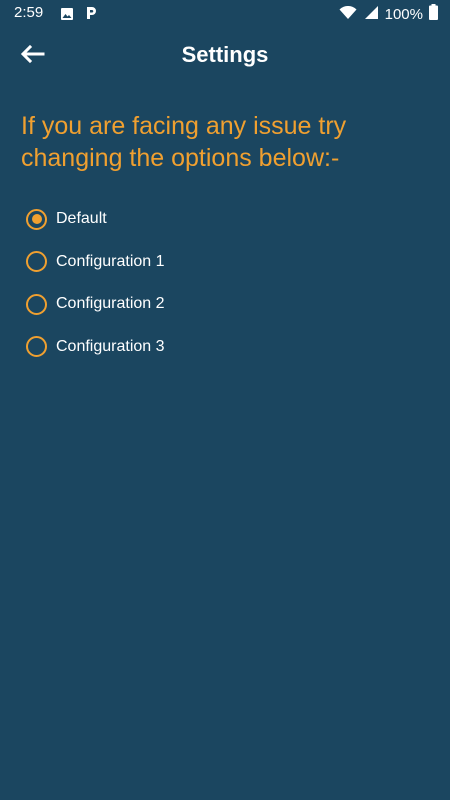  I want to click on parking-icon, so click(91, 15).